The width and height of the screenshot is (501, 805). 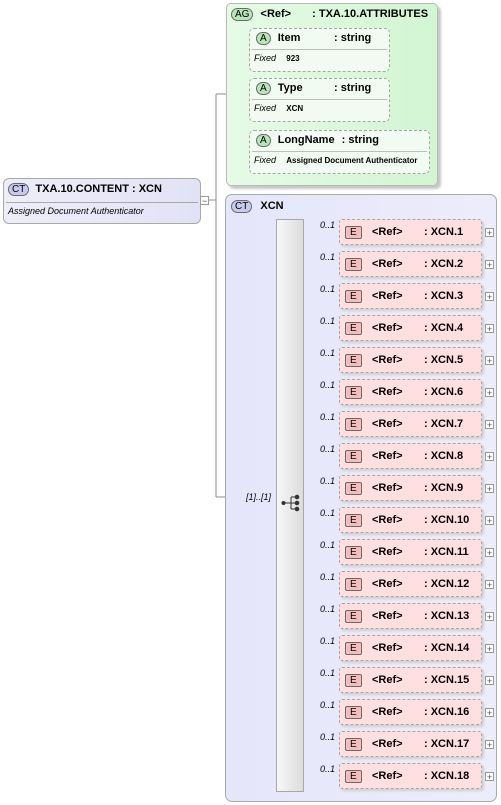 What do you see at coordinates (410, 616) in the screenshot?
I see `element-card: E <Ref>: XCN.13` at bounding box center [410, 616].